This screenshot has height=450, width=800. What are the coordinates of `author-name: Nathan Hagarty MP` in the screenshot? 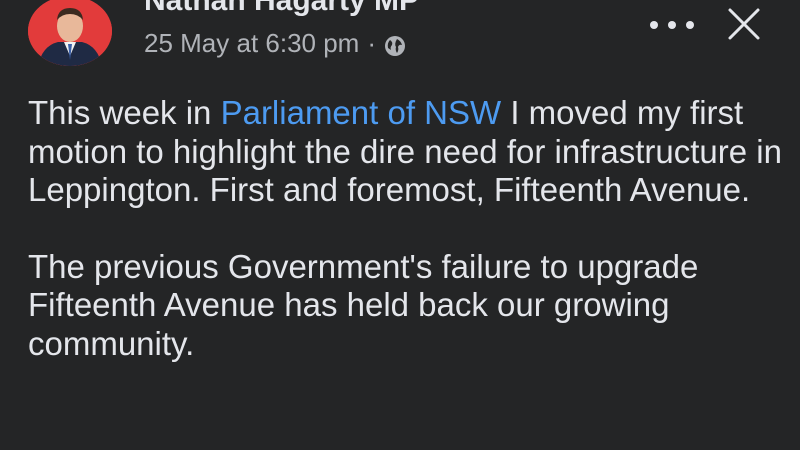 It's located at (281, 9).